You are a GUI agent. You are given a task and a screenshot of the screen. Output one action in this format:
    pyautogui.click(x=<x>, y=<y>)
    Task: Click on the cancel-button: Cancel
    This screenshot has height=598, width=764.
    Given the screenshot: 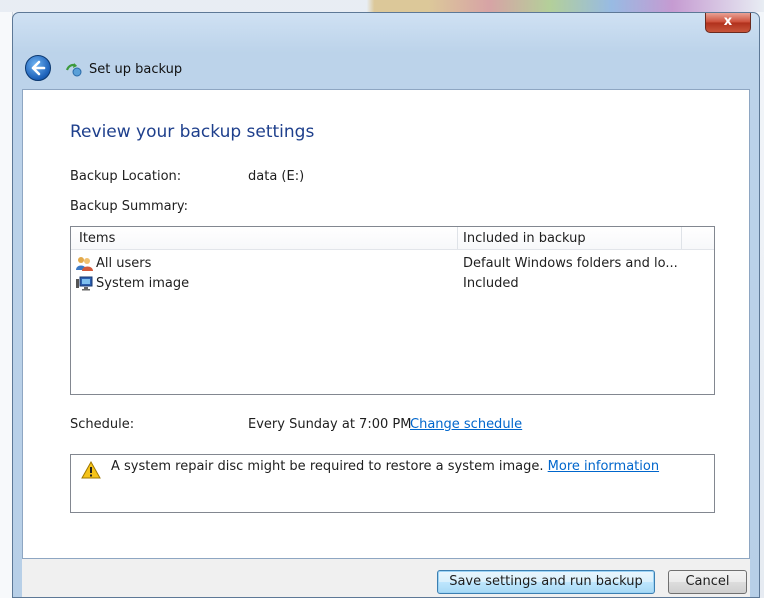 What is the action you would take?
    pyautogui.click(x=707, y=582)
    